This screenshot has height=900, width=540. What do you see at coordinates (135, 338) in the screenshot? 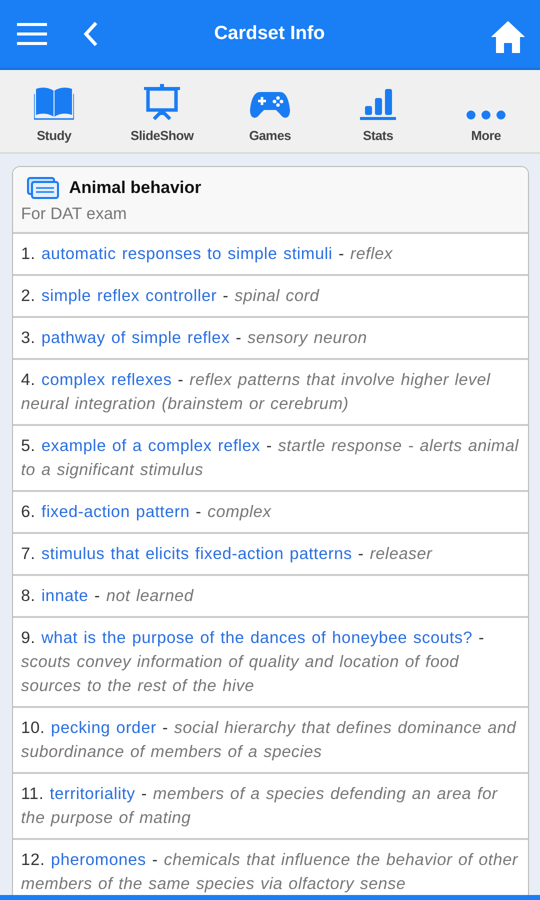
I see `term-link: pathway of simple reflex` at bounding box center [135, 338].